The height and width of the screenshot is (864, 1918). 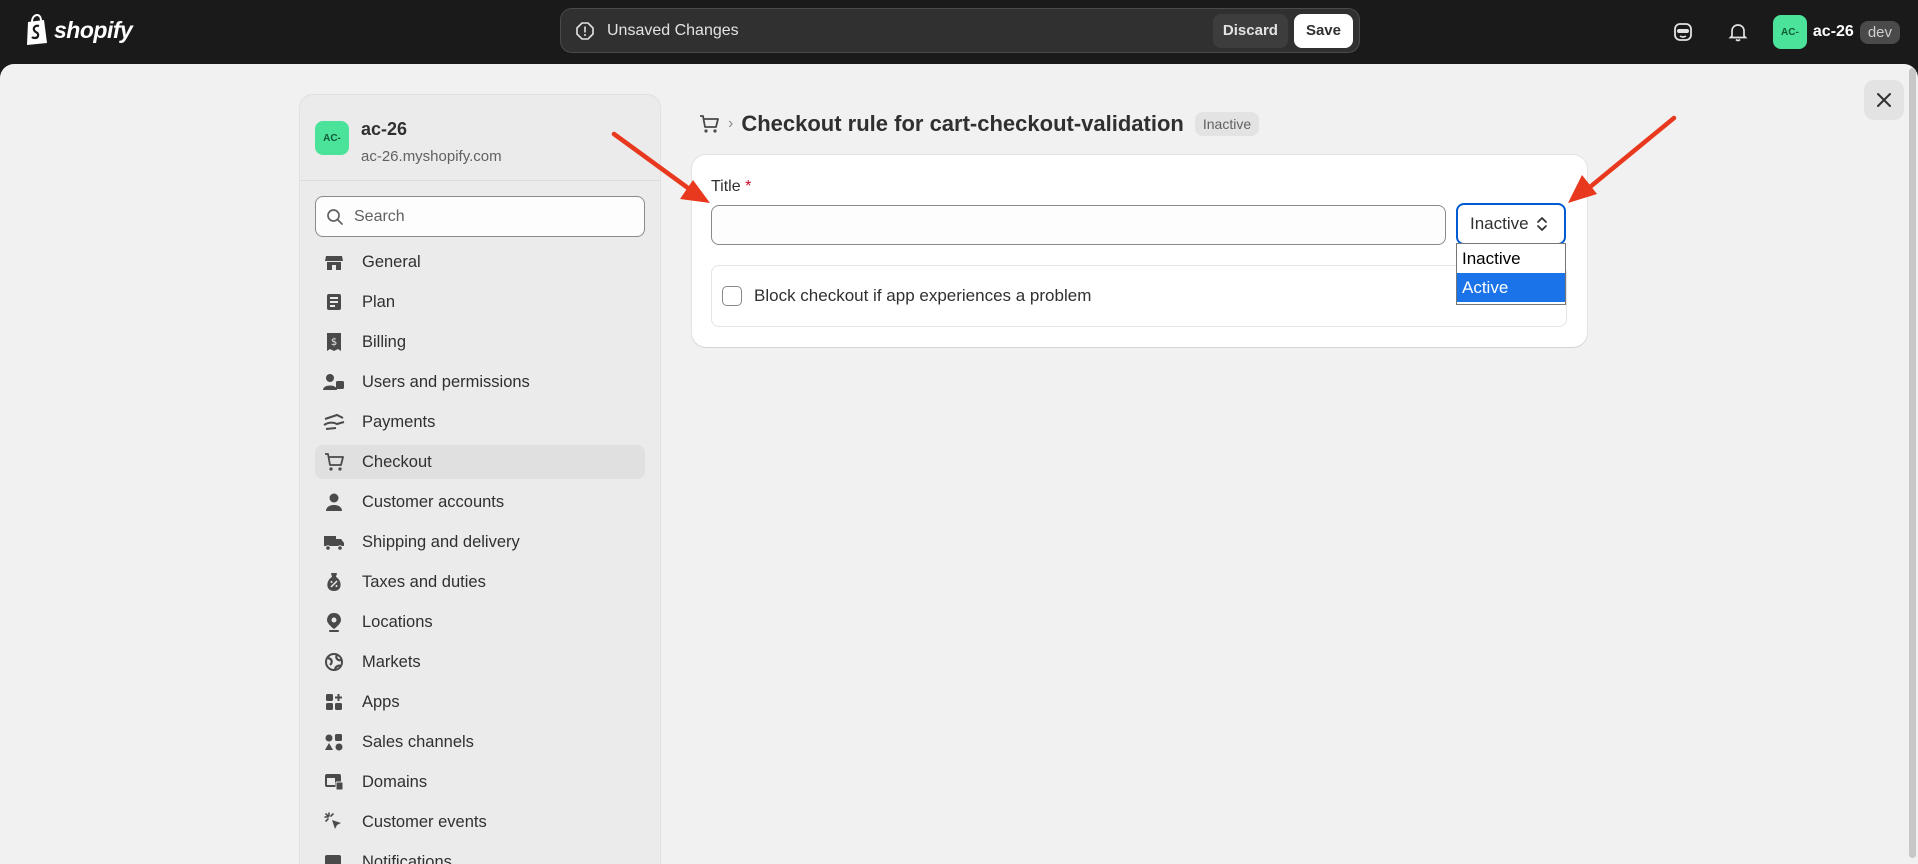 I want to click on option-active: Active, so click(x=1511, y=287).